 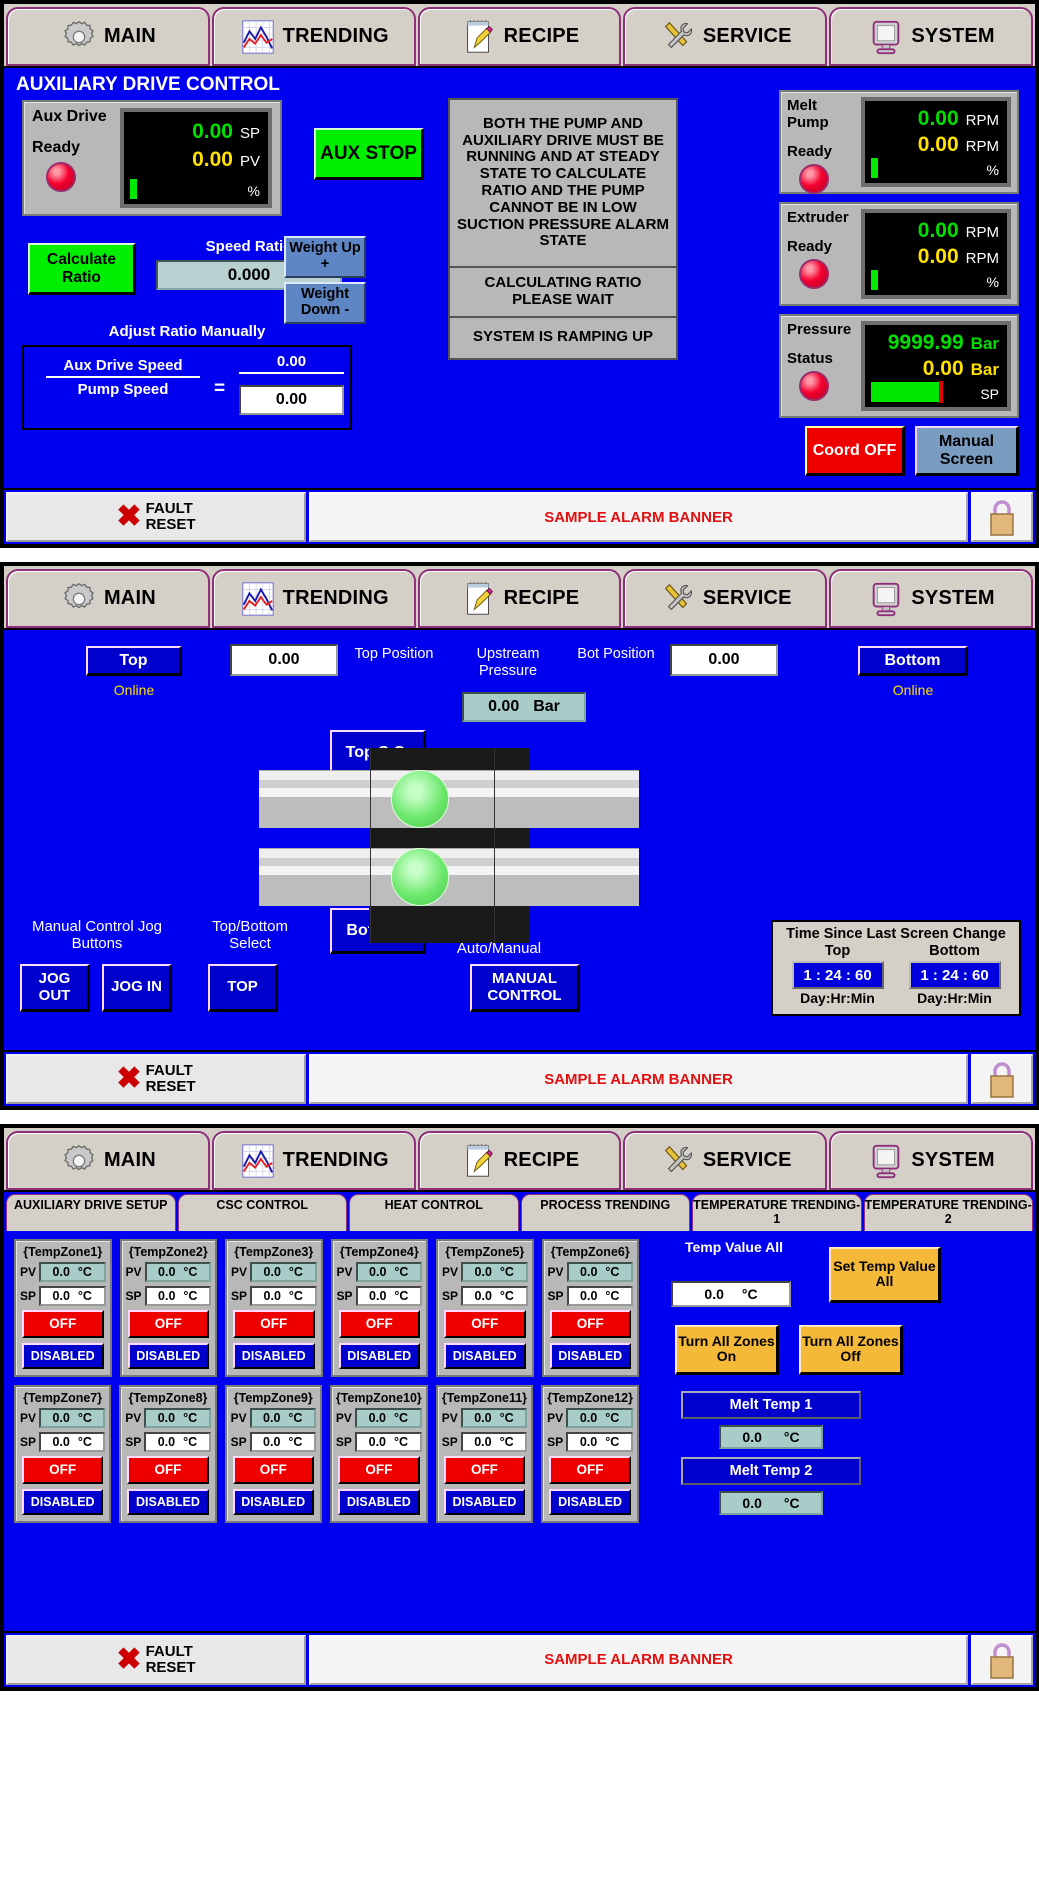 What do you see at coordinates (262, 1212) in the screenshot?
I see `subtab-csc-control: CSC CONTROL` at bounding box center [262, 1212].